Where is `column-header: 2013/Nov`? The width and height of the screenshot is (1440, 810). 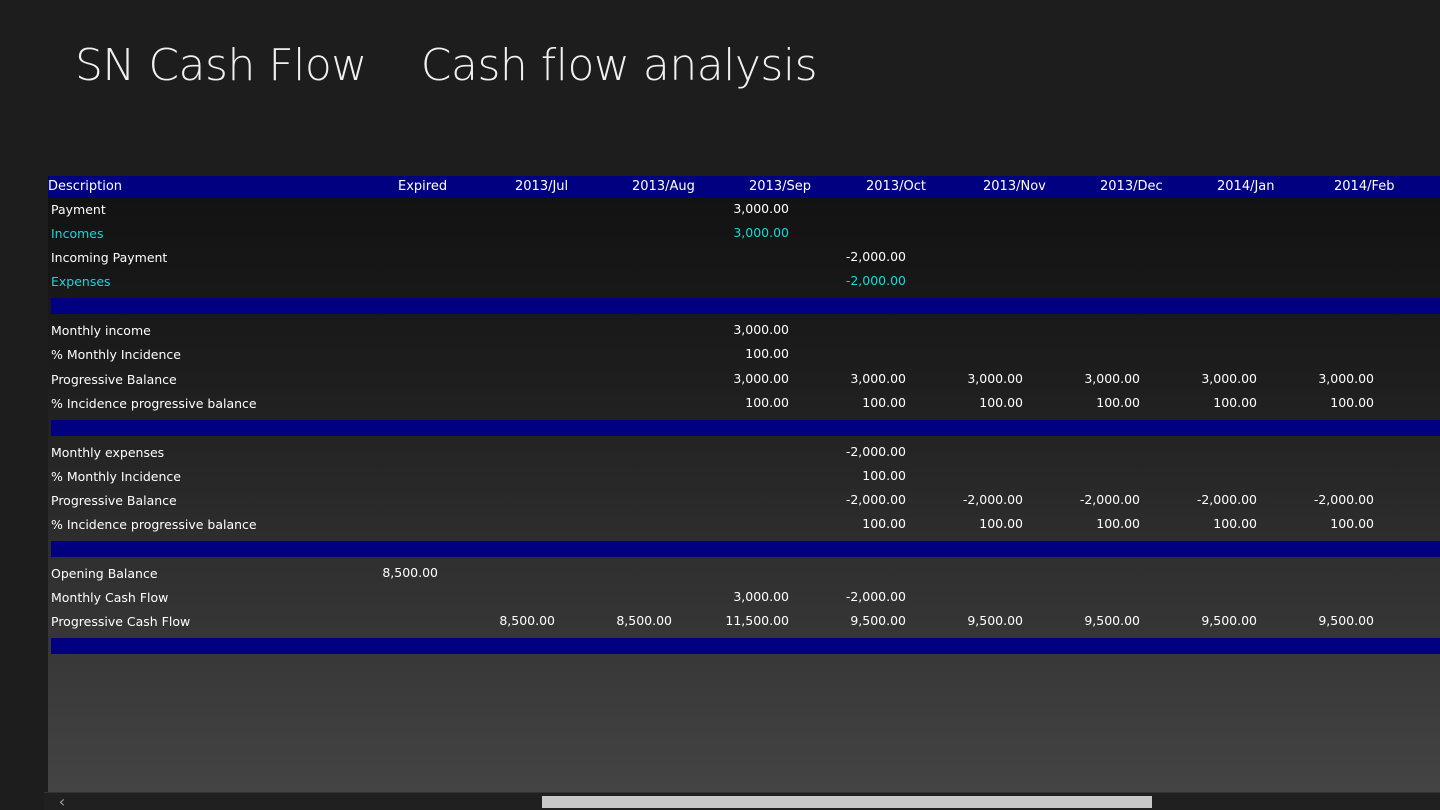
column-header: 2013/Nov is located at coordinates (1014, 186).